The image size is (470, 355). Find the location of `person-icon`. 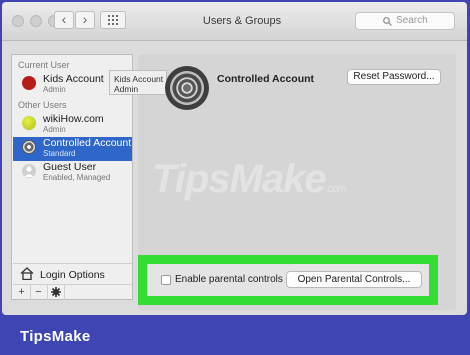

person-icon is located at coordinates (29, 171).